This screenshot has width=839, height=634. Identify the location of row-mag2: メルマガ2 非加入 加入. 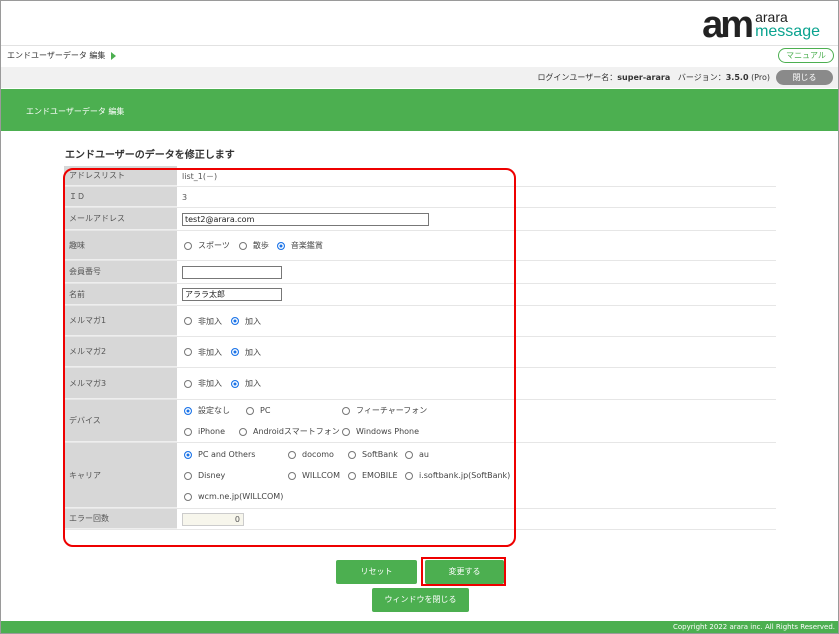
(420, 352).